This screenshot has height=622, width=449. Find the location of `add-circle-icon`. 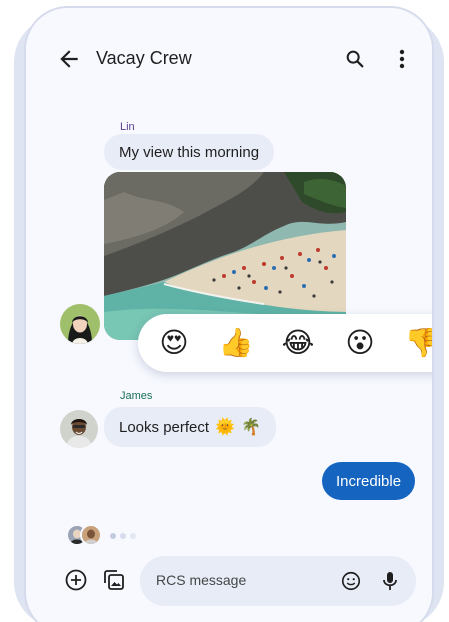

add-circle-icon is located at coordinates (76, 580).